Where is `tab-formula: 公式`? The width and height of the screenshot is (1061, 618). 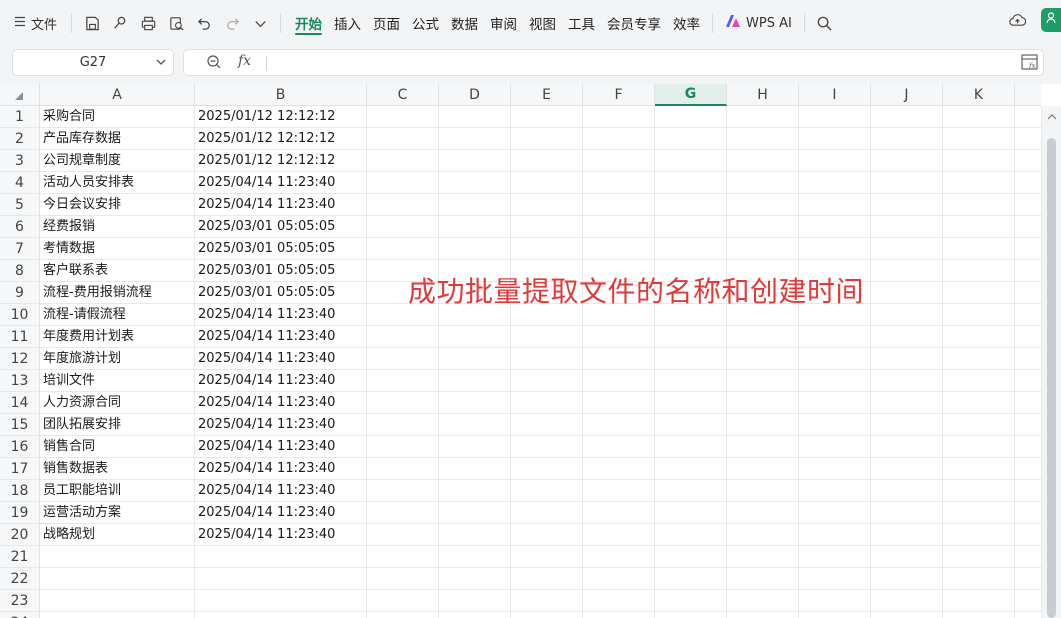
tab-formula: 公式 is located at coordinates (425, 23).